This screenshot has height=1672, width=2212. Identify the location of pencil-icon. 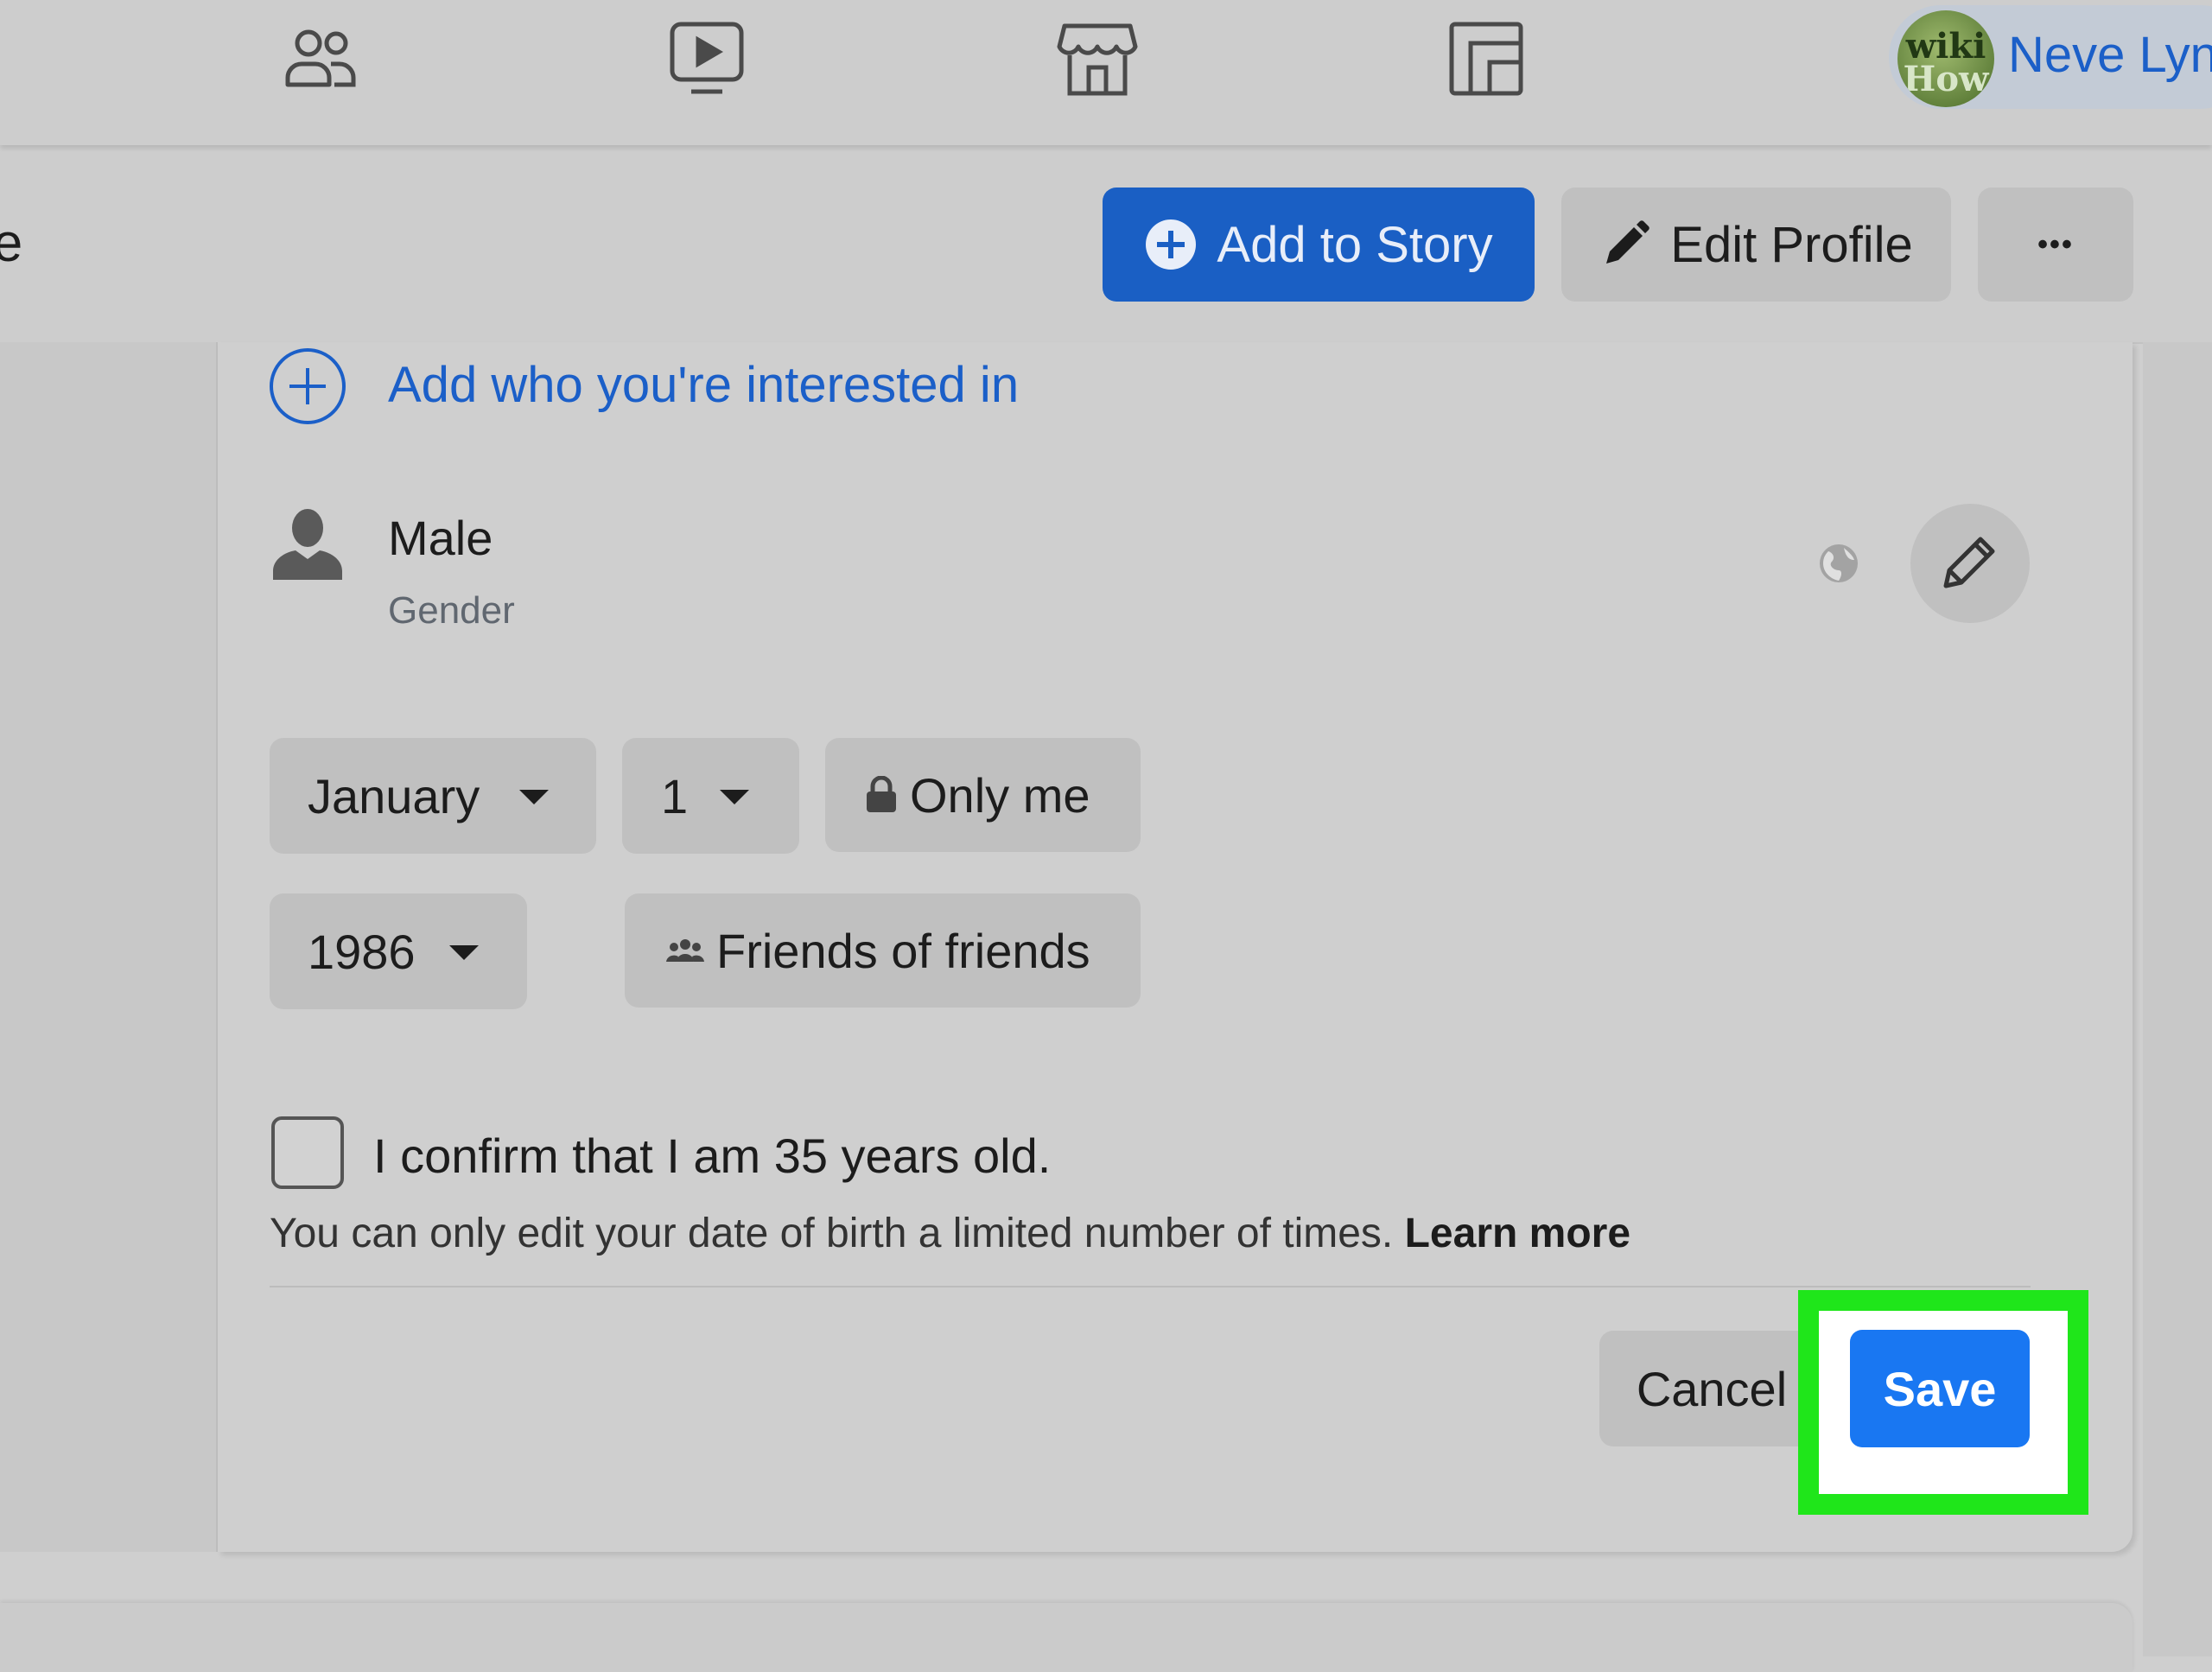
(1625, 244).